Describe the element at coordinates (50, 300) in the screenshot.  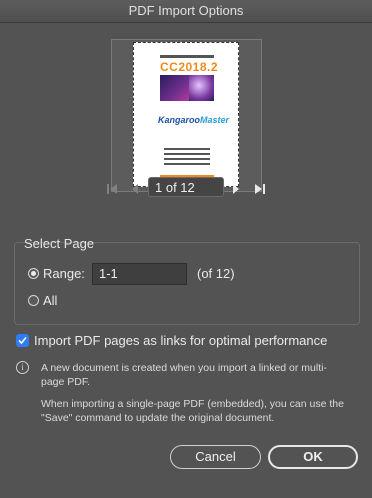
I see `all-label: All` at that location.